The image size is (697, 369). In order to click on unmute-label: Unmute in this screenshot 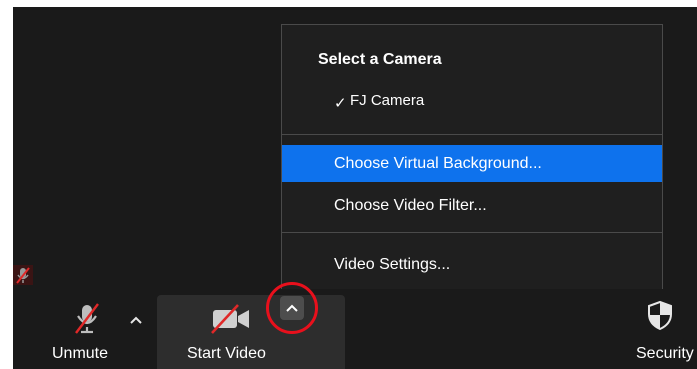, I will do `click(80, 353)`.